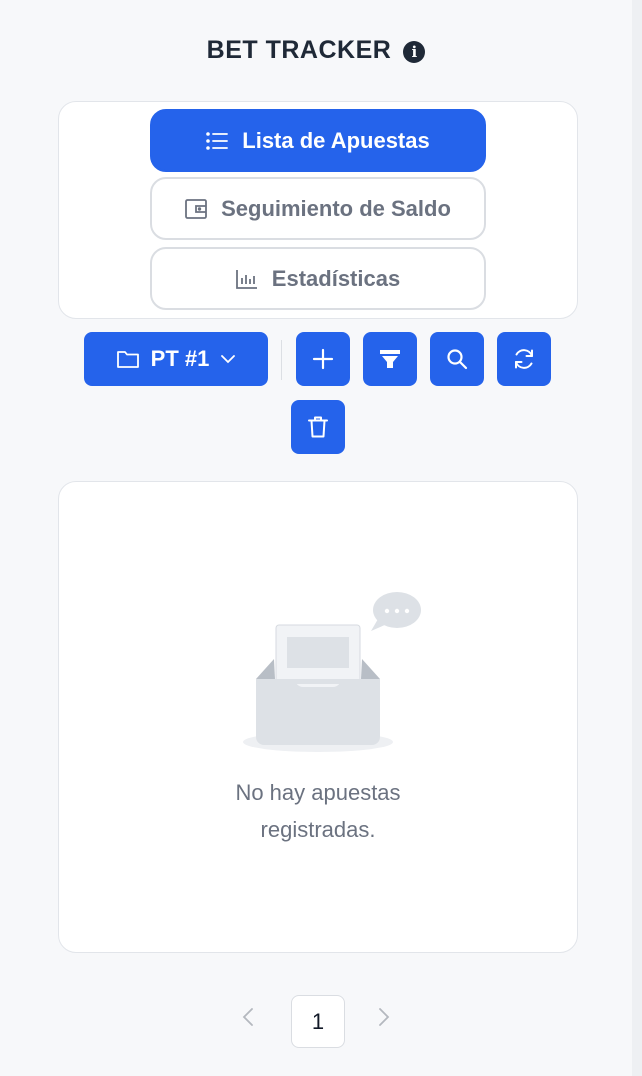  Describe the element at coordinates (637, 538) in the screenshot. I see `scrollbar-track` at that location.